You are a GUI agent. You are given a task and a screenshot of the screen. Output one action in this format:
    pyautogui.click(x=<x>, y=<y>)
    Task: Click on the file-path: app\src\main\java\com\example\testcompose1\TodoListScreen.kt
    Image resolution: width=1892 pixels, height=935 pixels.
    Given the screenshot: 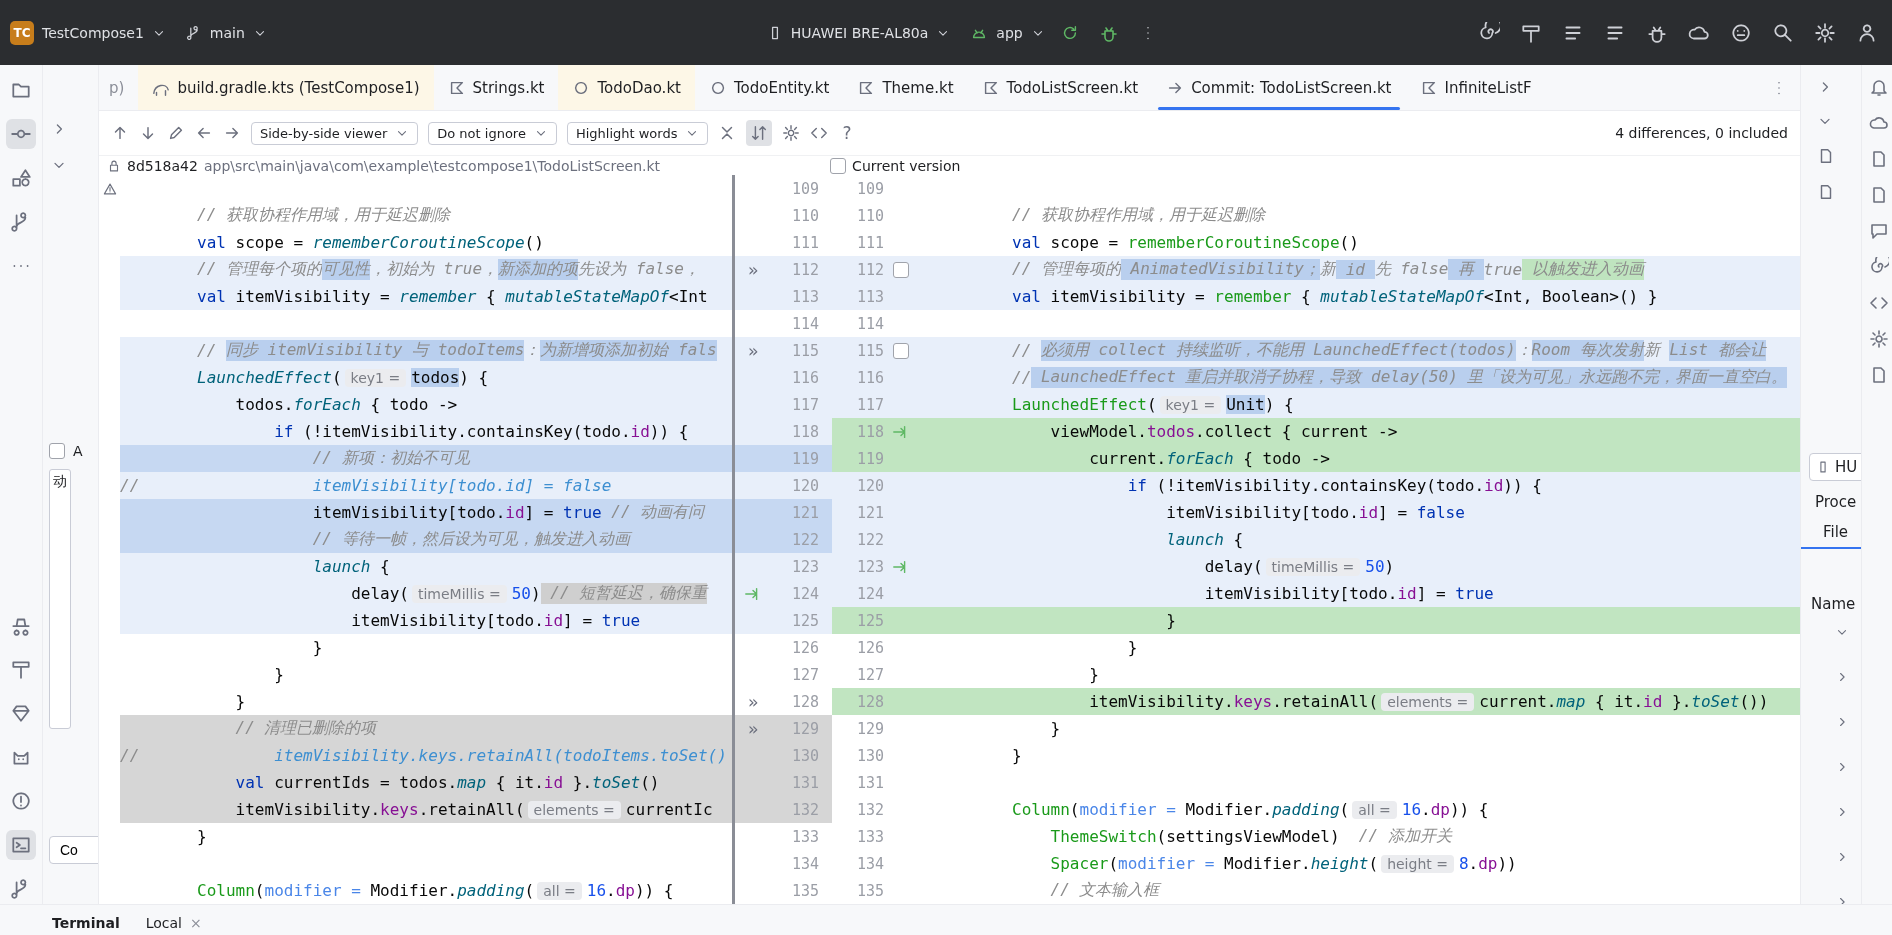 What is the action you would take?
    pyautogui.click(x=432, y=165)
    